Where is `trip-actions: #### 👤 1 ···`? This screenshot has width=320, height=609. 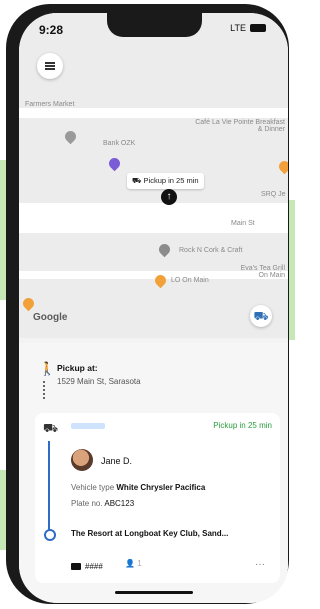 trip-actions: #### 👤 1 ··· is located at coordinates (171, 567).